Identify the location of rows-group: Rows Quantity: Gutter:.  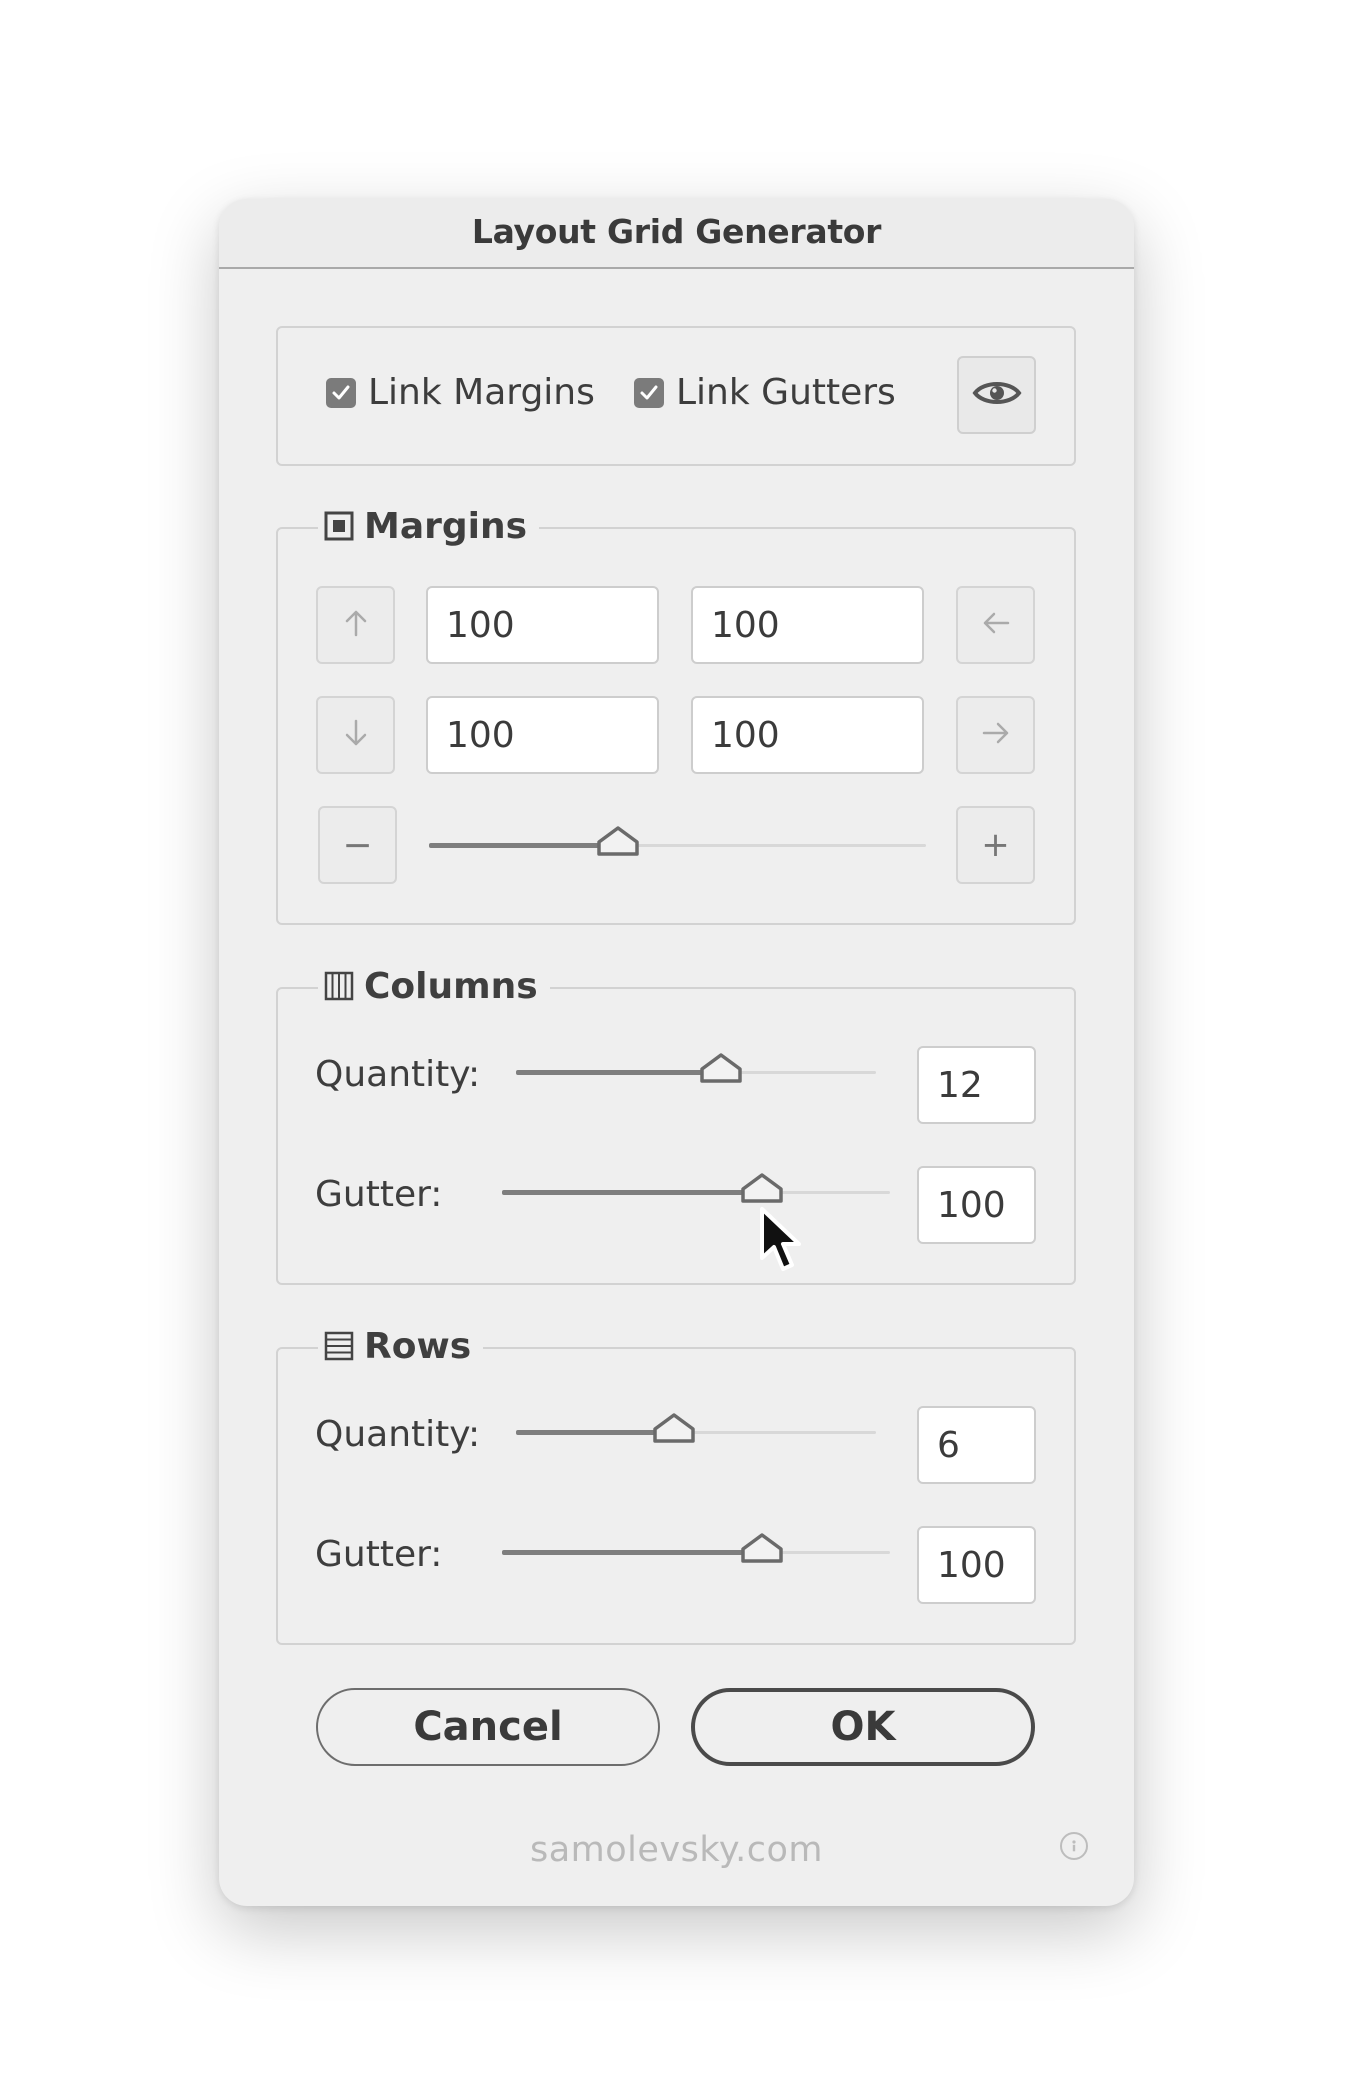
(676, 1483).